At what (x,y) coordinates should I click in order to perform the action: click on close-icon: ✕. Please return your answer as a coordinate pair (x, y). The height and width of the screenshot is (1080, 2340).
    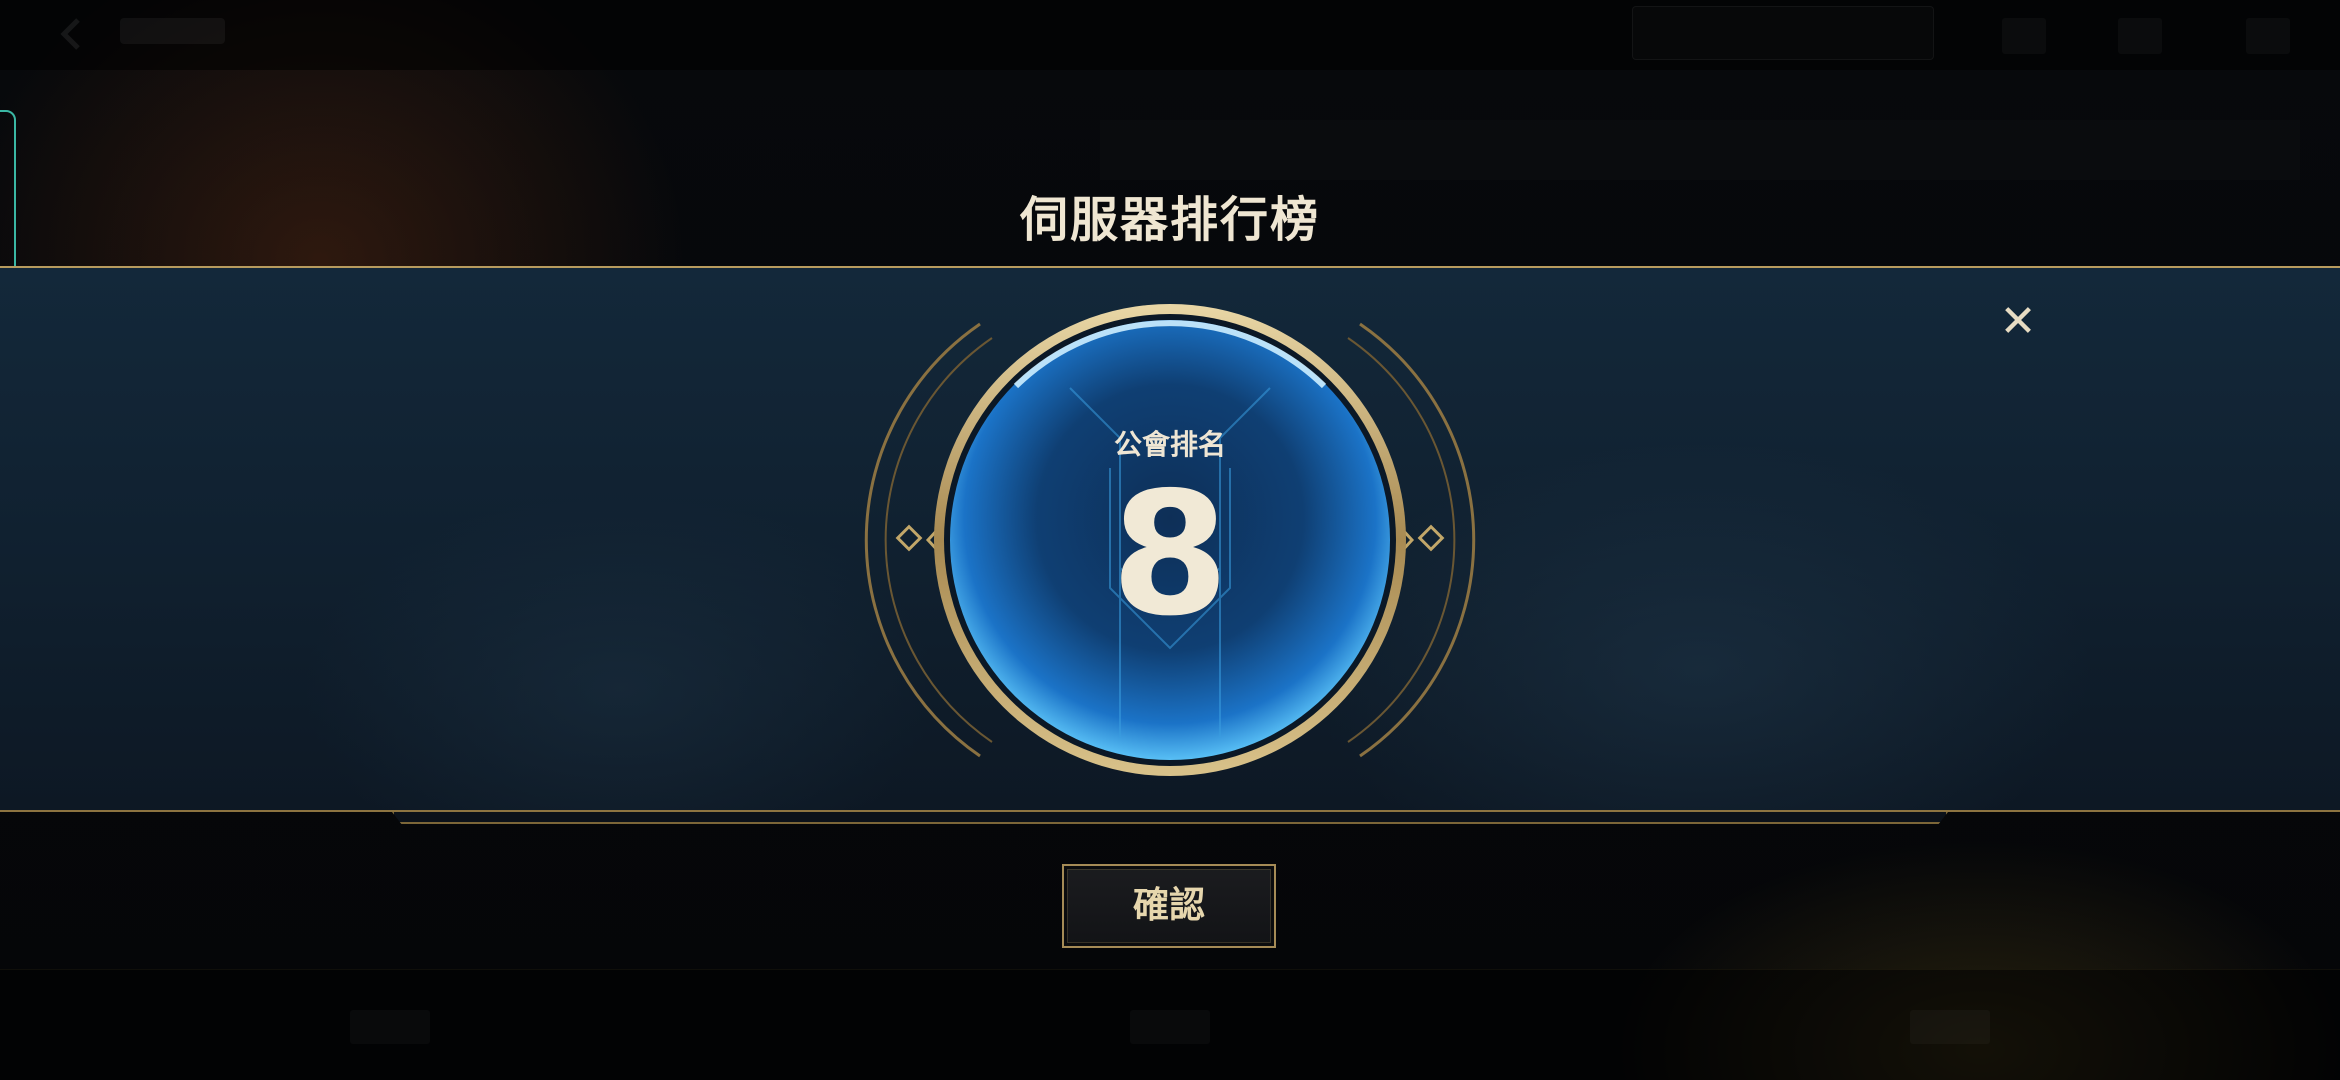
    Looking at the image, I should click on (2018, 322).